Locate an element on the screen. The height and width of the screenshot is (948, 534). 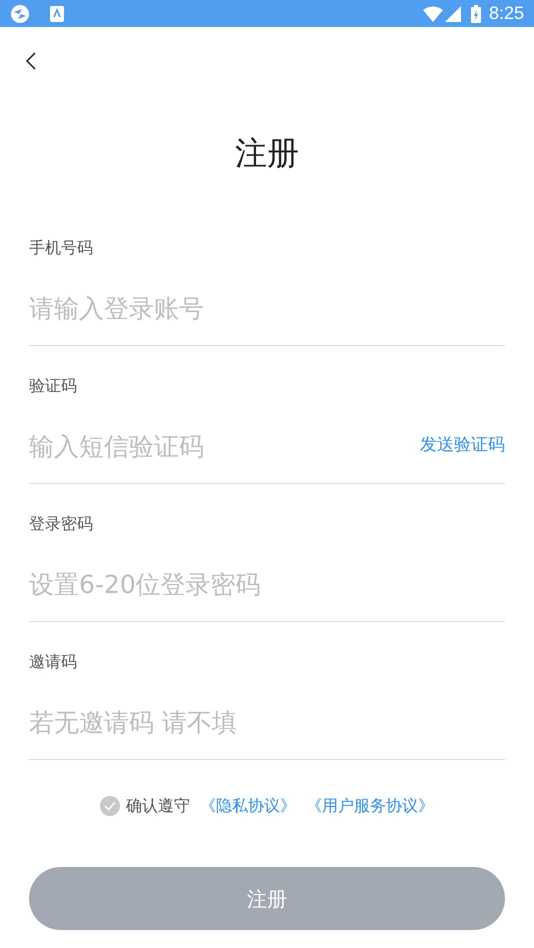
app-icon is located at coordinates (57, 14).